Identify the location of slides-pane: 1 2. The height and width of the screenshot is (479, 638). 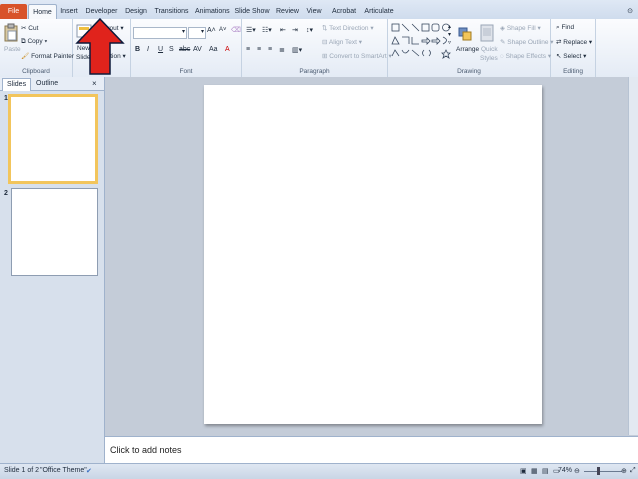
(52, 270).